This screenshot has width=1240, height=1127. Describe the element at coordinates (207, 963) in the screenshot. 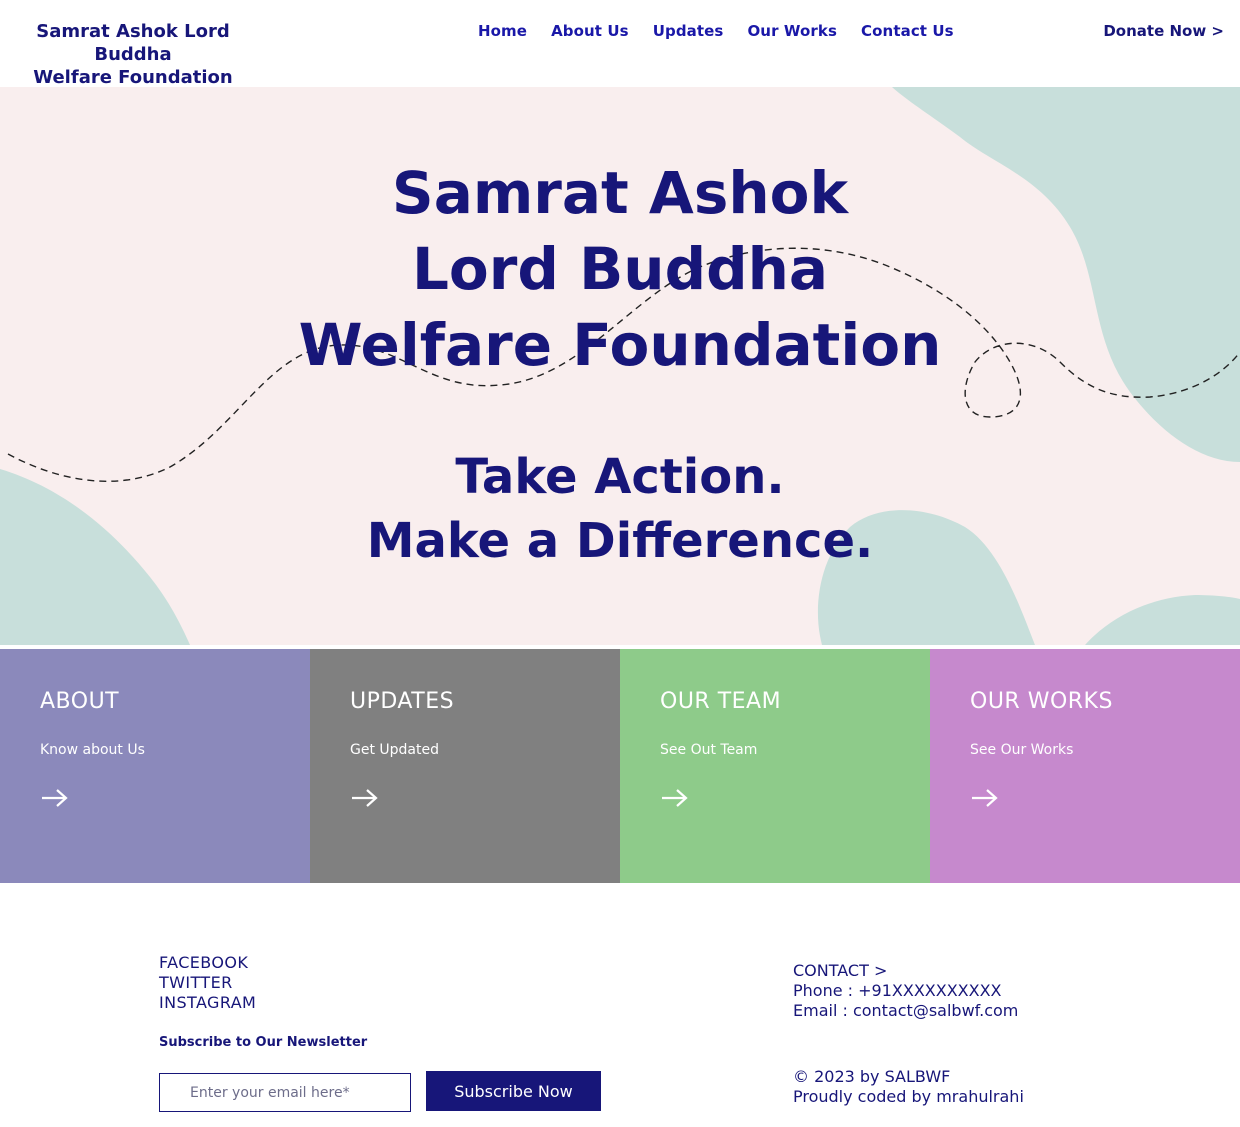

I see `facebook-link: FACEBOOK` at that location.